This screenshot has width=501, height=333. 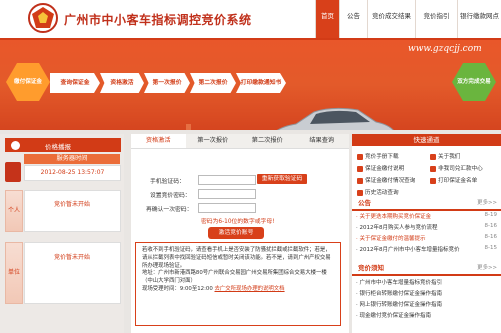 What do you see at coordinates (426, 216) in the screenshot?
I see `announcement-item: · 关于更迭本期购买竞价保证金 8-19` at bounding box center [426, 216].